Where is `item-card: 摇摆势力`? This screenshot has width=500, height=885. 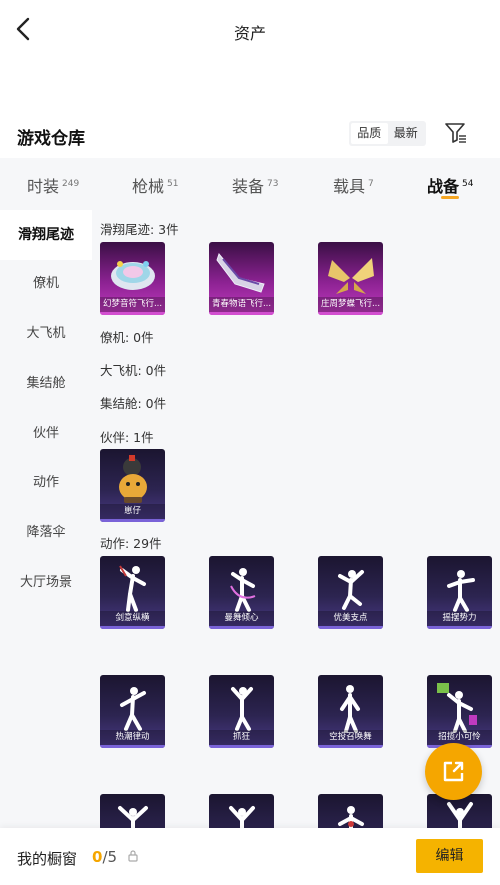 item-card: 摇摆势力 is located at coordinates (459, 592).